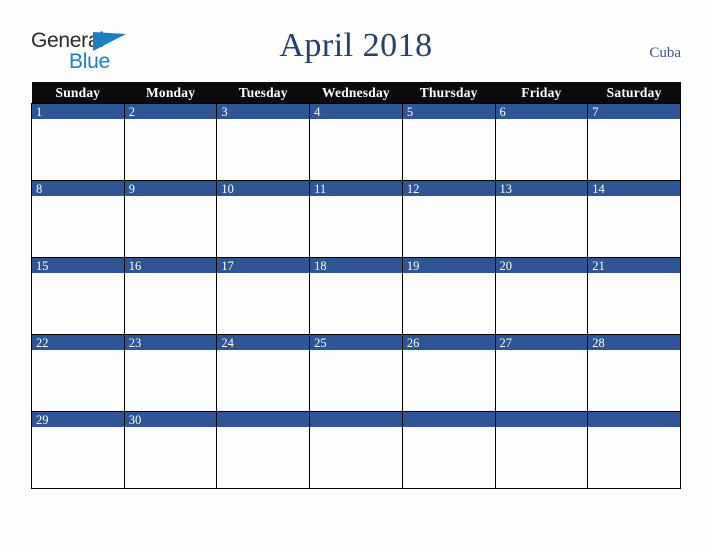  I want to click on weekday-header-sunday: Sunday, so click(78, 93).